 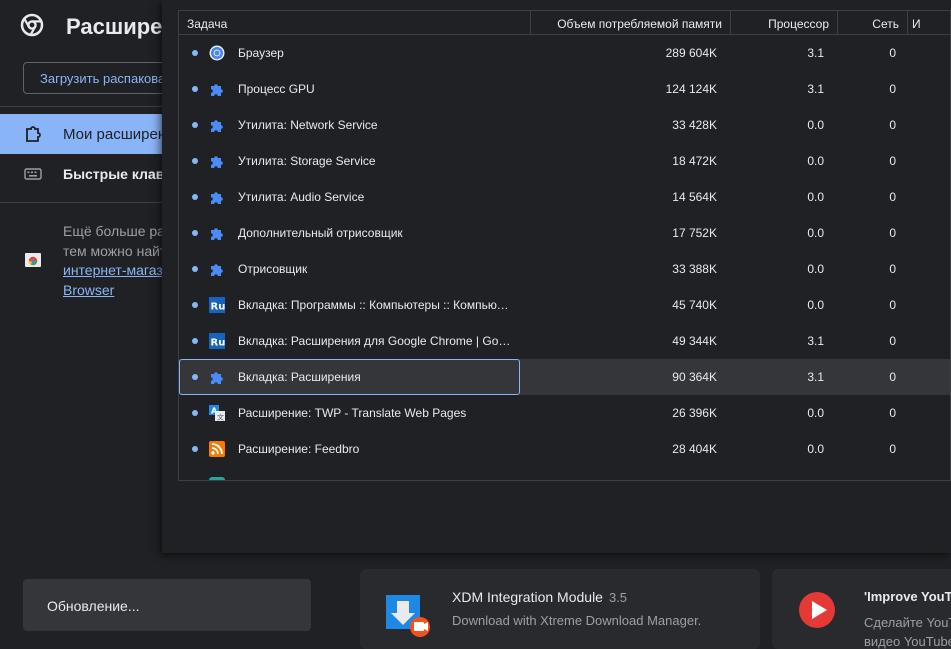 What do you see at coordinates (694, 161) in the screenshot?
I see `task-memory: 18 472K` at bounding box center [694, 161].